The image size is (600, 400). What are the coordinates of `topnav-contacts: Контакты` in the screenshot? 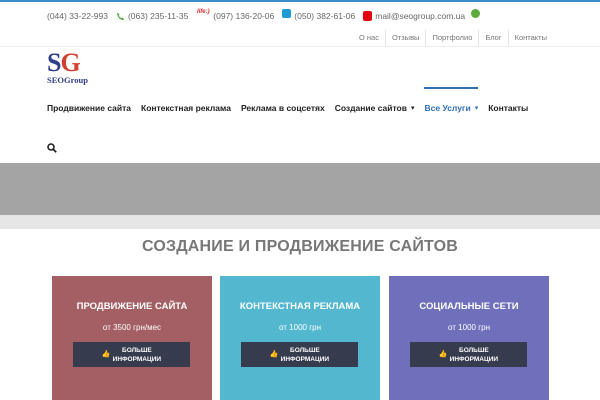 It's located at (530, 38).